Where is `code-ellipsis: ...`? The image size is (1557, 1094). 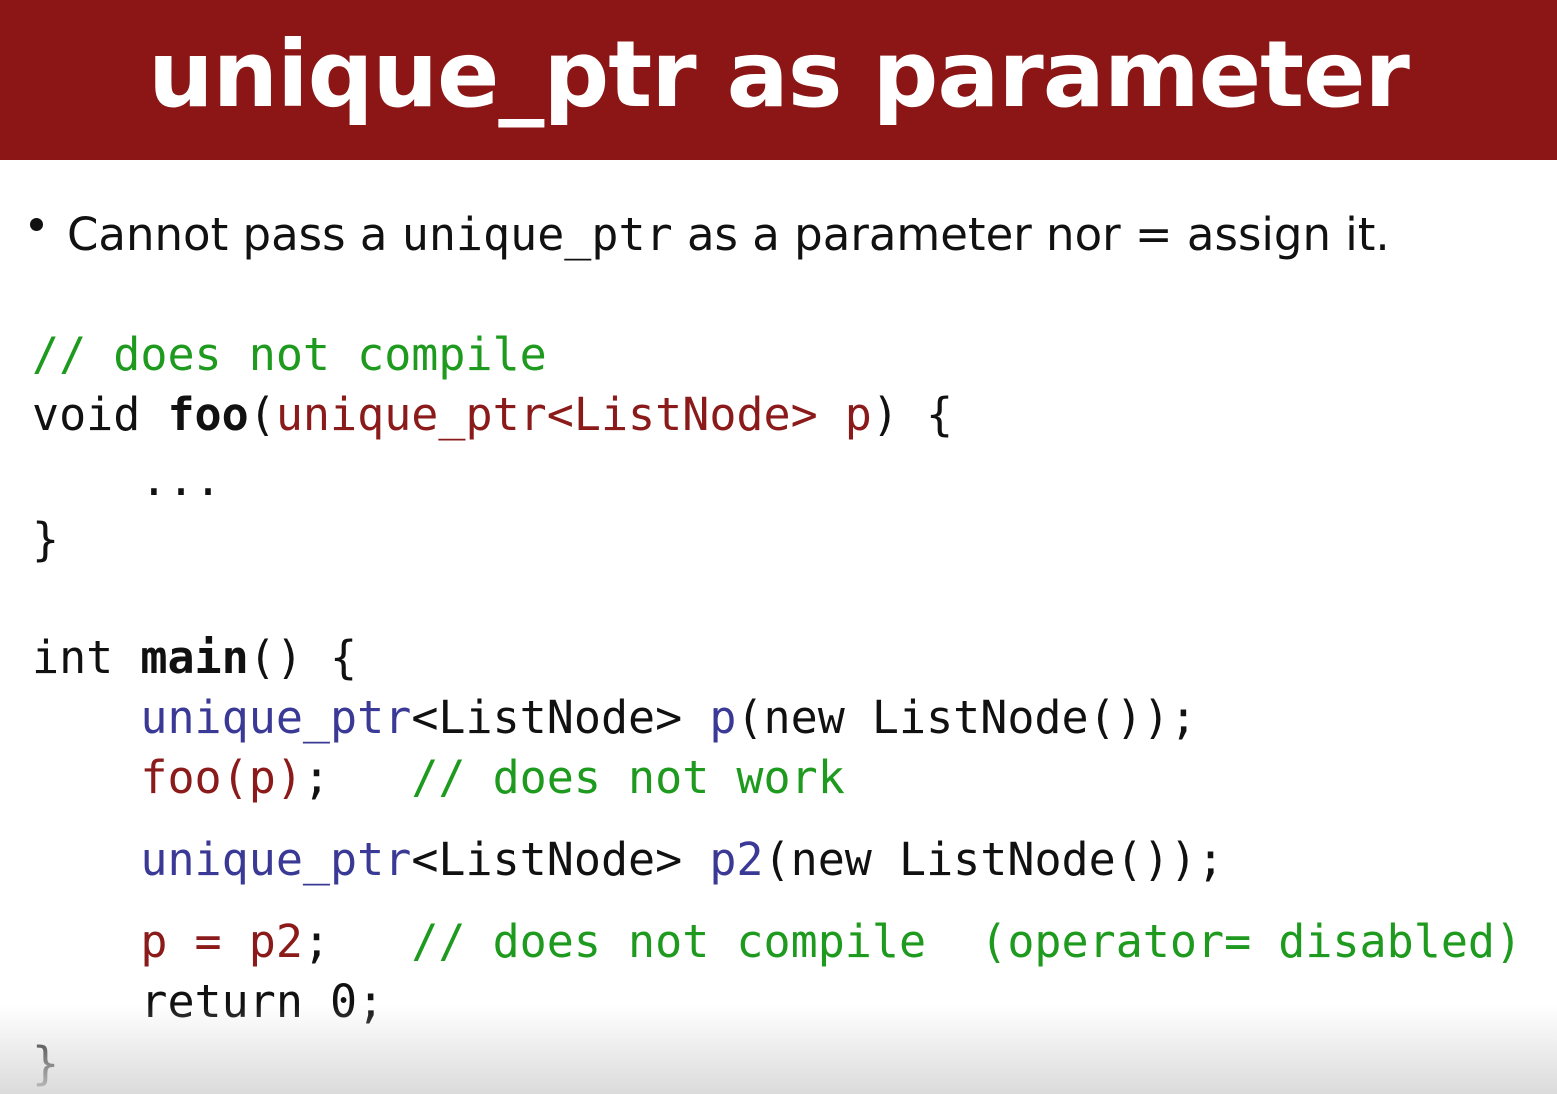
code-ellipsis: ... is located at coordinates (127, 479).